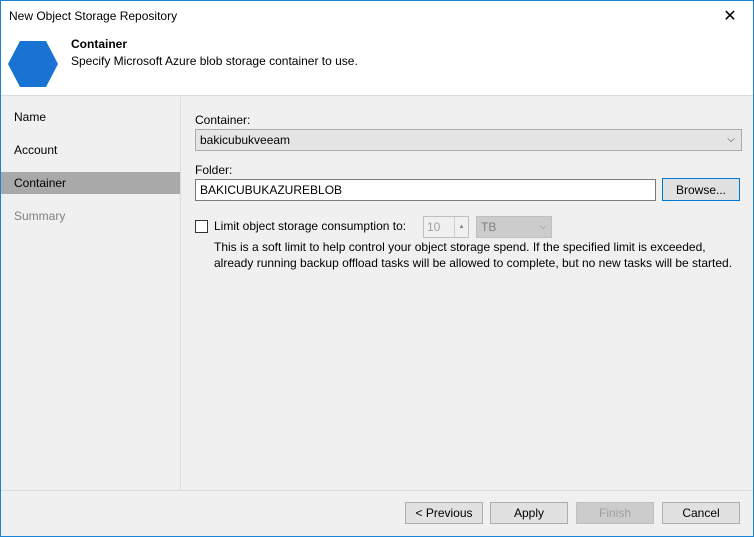 The width and height of the screenshot is (754, 537). I want to click on previous-button: < Previous, so click(444, 513).